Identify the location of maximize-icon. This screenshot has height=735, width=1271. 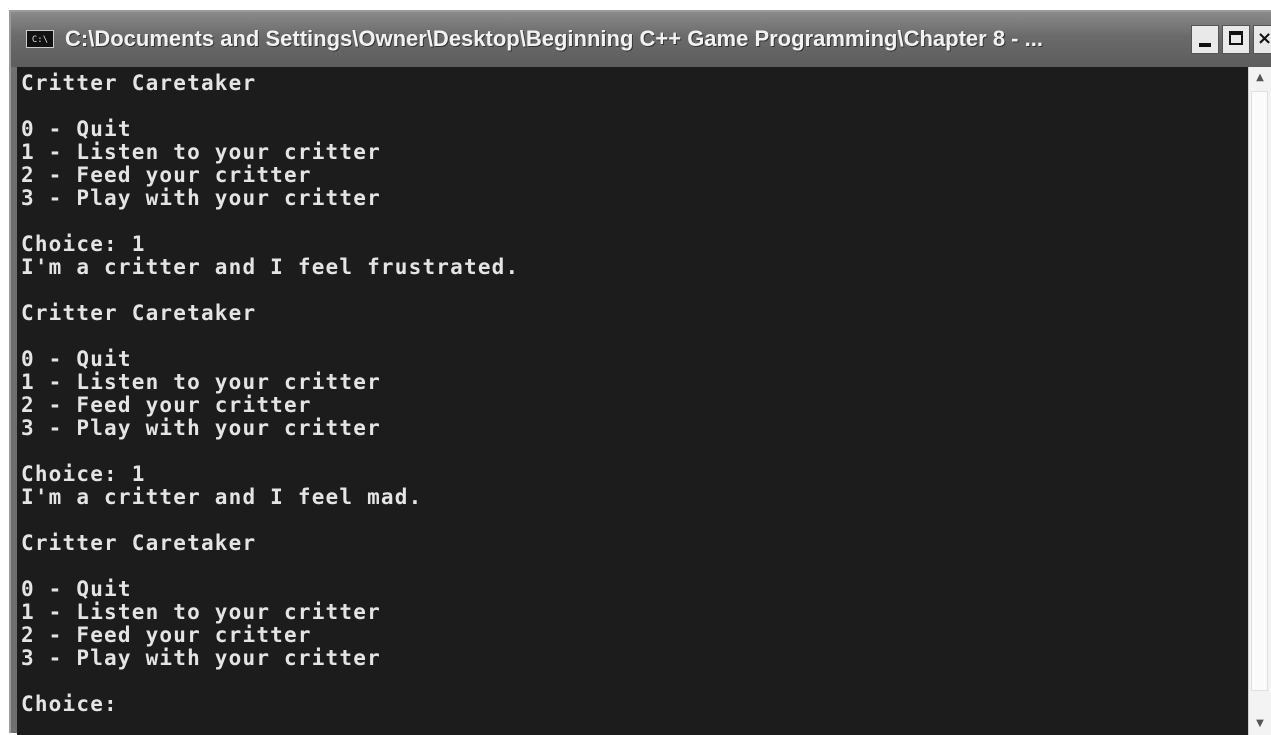
(1236, 38).